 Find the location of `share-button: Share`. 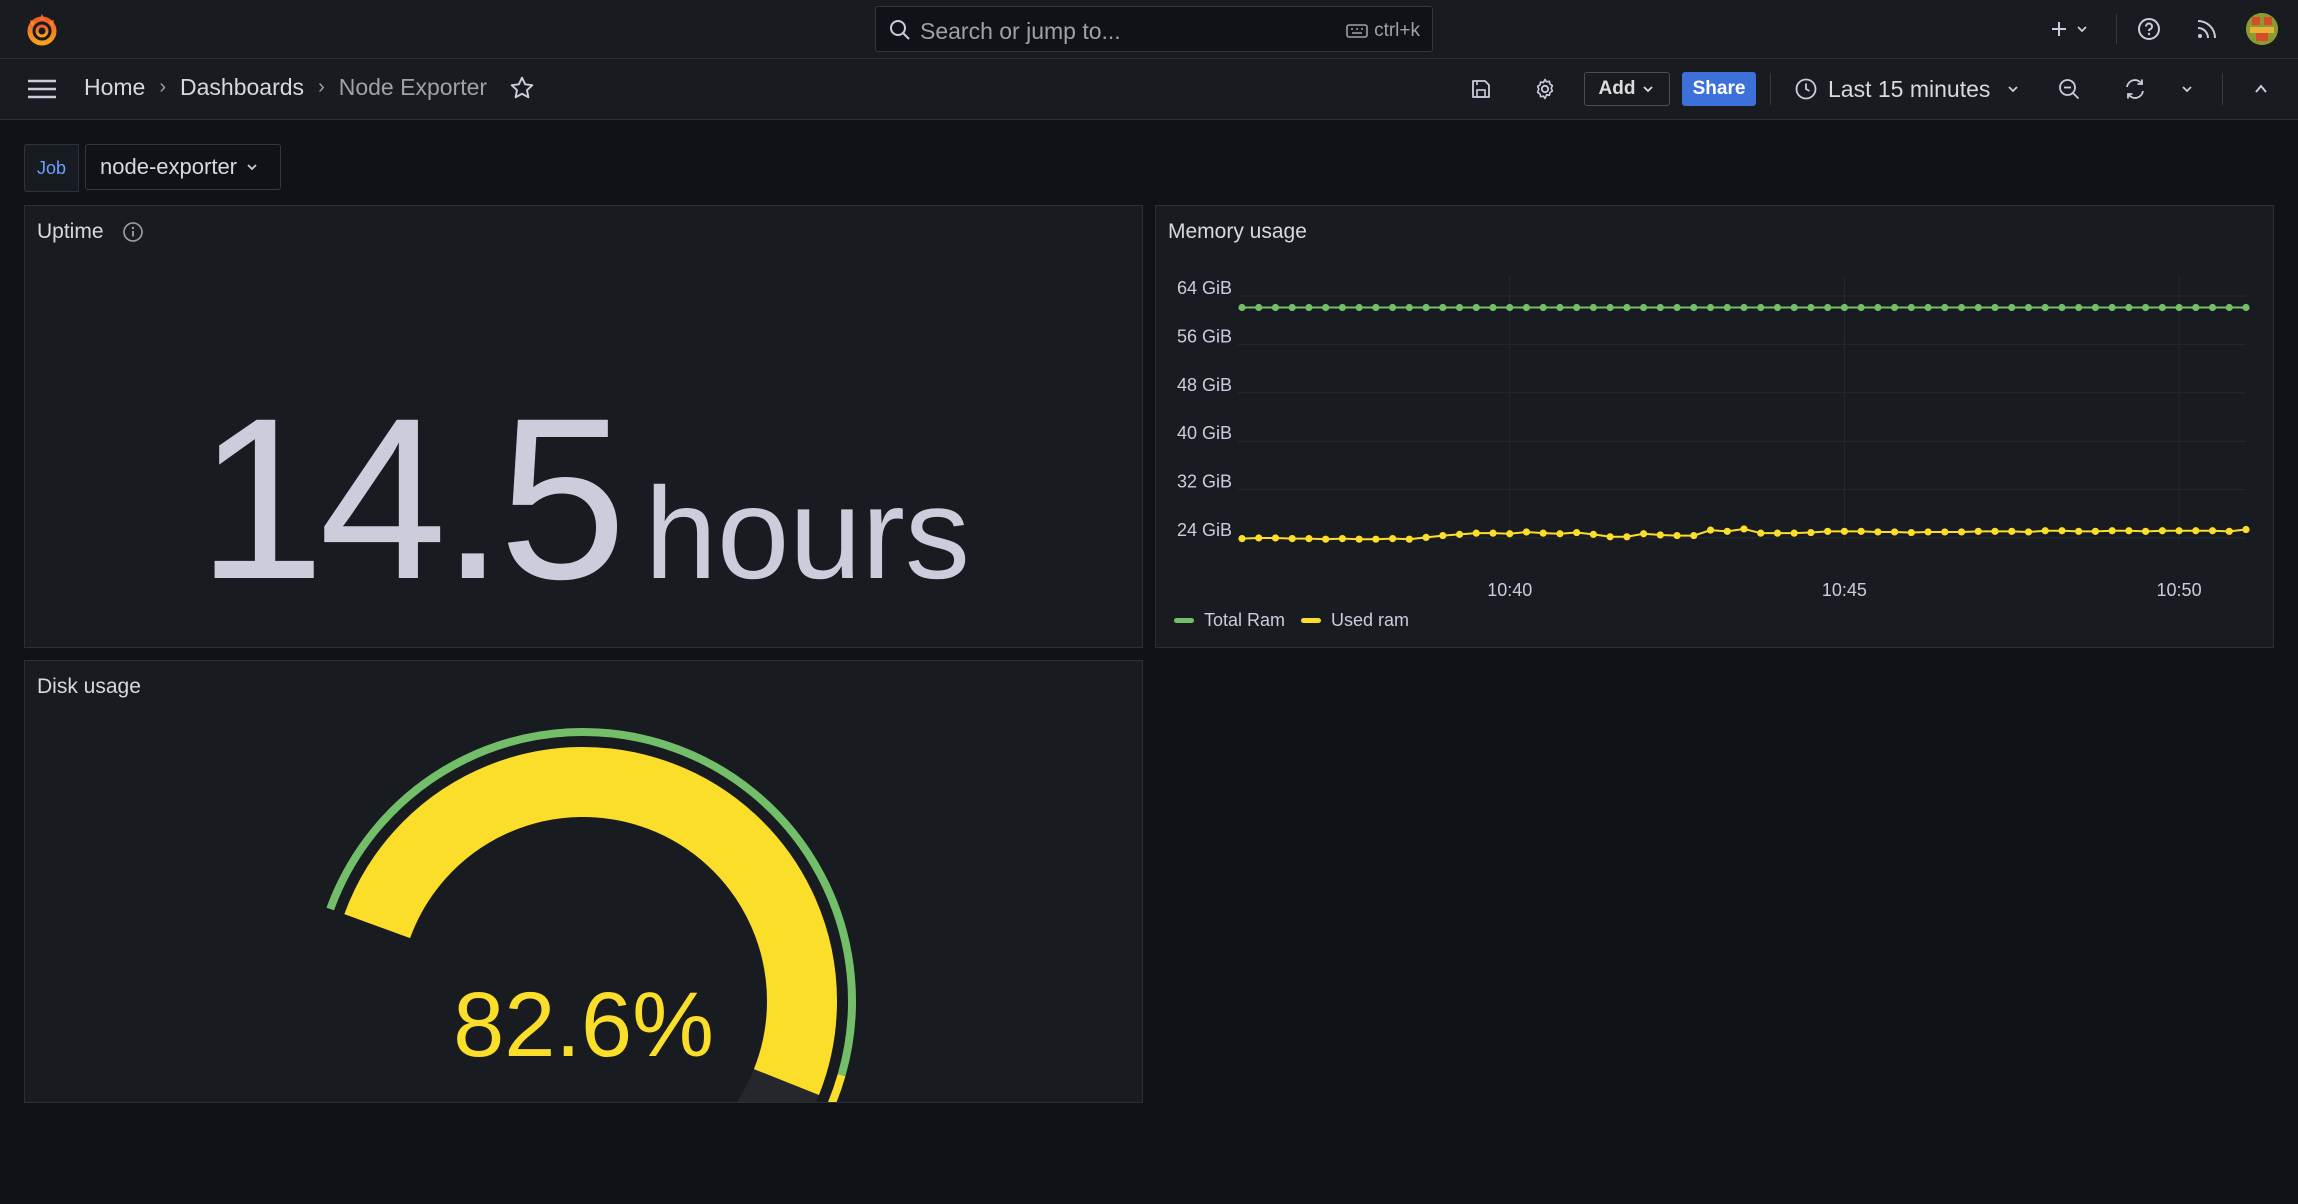

share-button: Share is located at coordinates (1719, 89).